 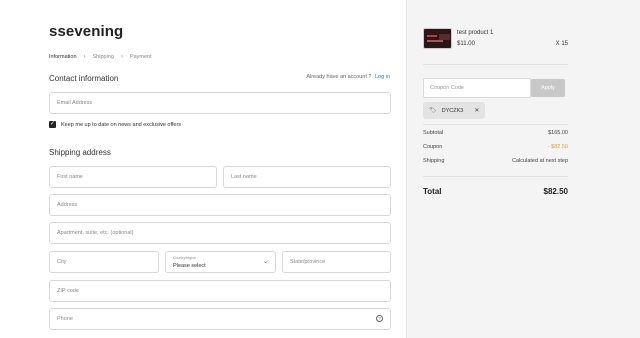 What do you see at coordinates (540, 161) in the screenshot?
I see `shipping-value: Calculated at next step` at bounding box center [540, 161].